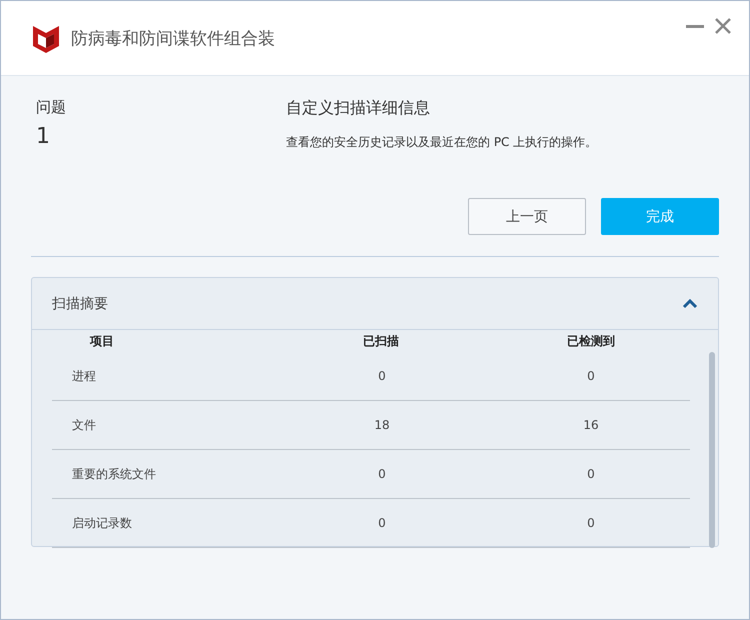  Describe the element at coordinates (381, 341) in the screenshot. I see `column-header: 已扫描` at that location.